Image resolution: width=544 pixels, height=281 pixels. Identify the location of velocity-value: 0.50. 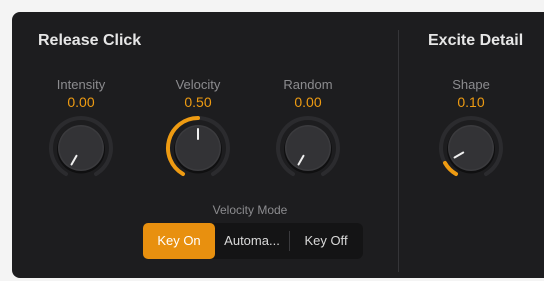
(198, 102).